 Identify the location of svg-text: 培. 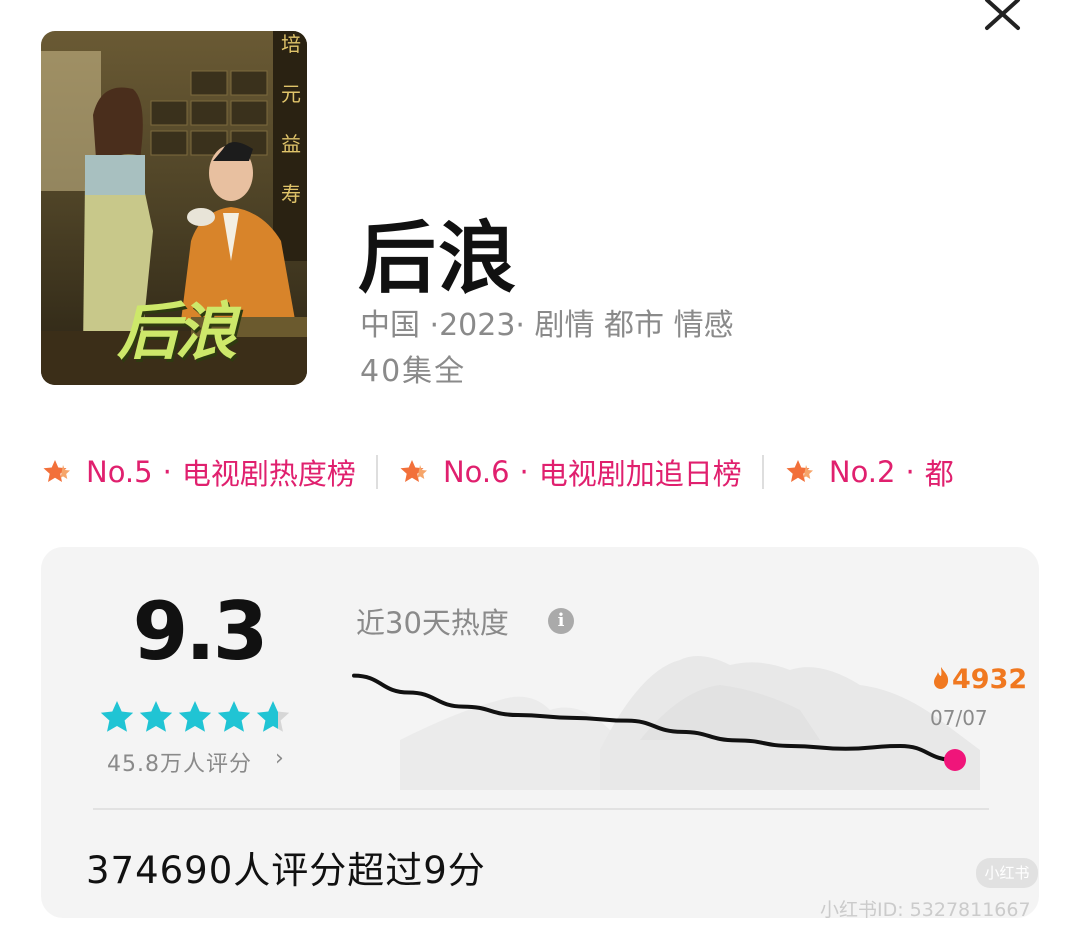
(291, 44).